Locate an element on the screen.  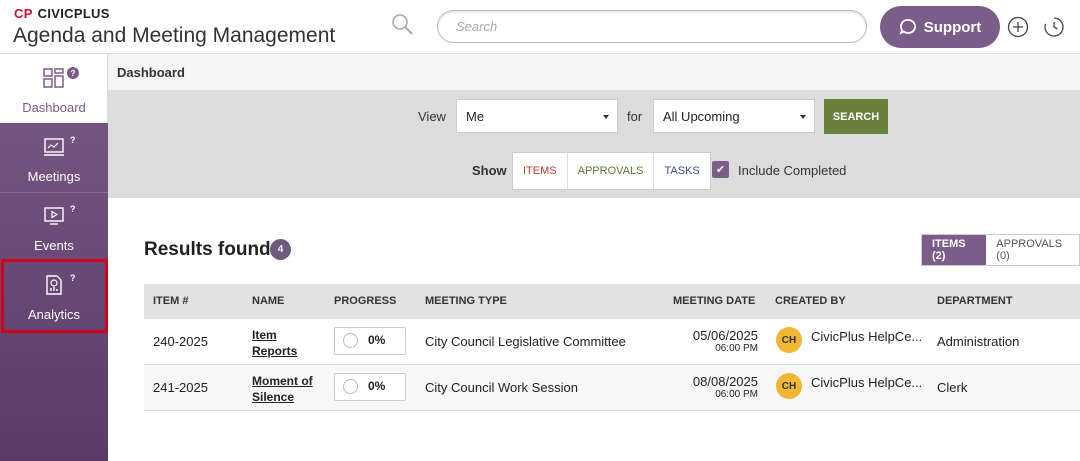
video-icon is located at coordinates (54, 216).